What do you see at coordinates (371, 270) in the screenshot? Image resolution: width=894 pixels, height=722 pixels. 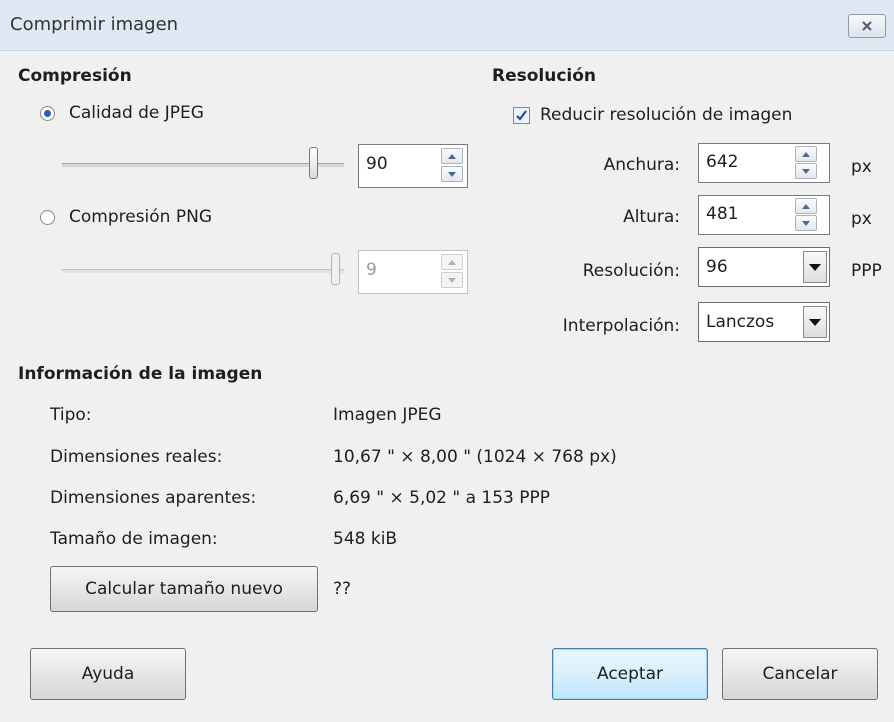 I see `png-compression-value: 9` at bounding box center [371, 270].